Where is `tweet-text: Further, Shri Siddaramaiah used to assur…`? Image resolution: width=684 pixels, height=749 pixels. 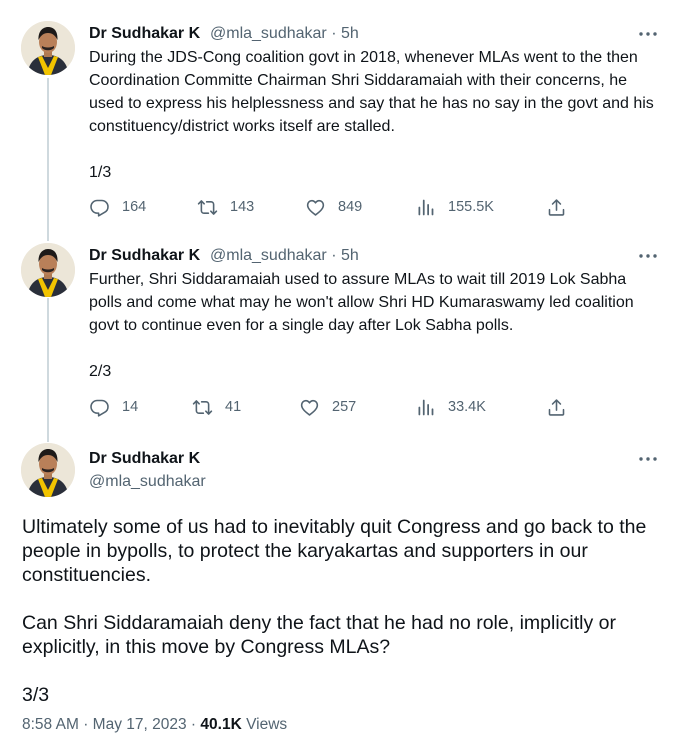 tweet-text: Further, Shri Siddaramaiah used to assur… is located at coordinates (361, 325).